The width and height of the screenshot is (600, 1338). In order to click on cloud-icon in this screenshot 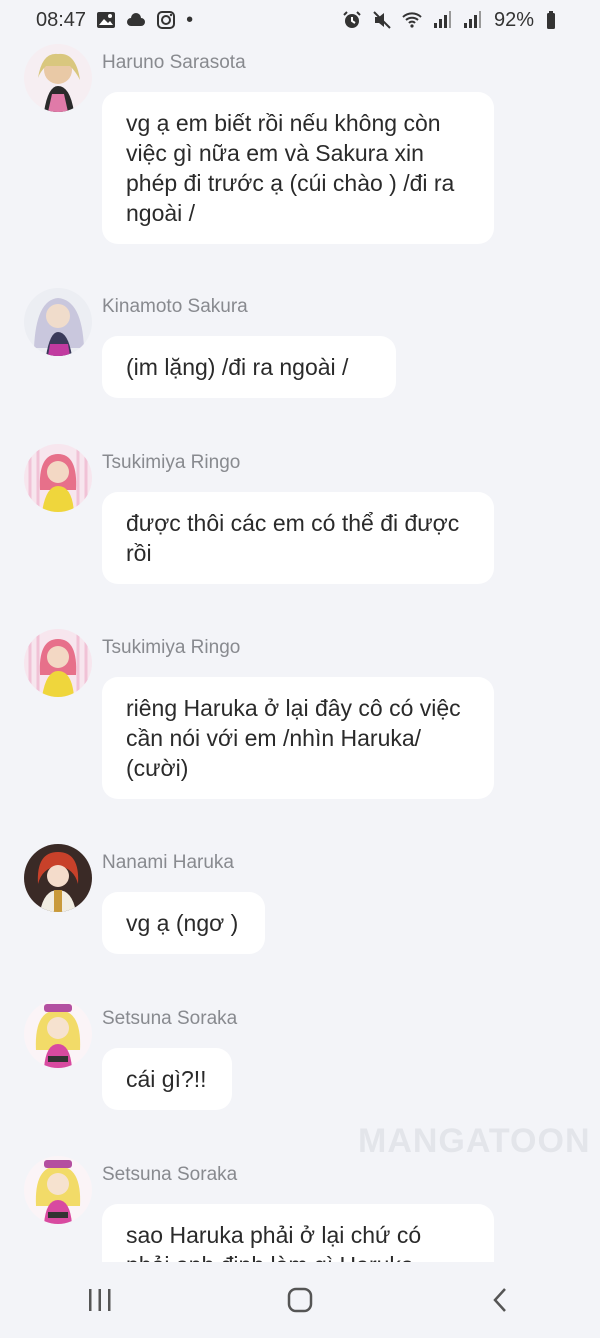, I will do `click(136, 19)`.